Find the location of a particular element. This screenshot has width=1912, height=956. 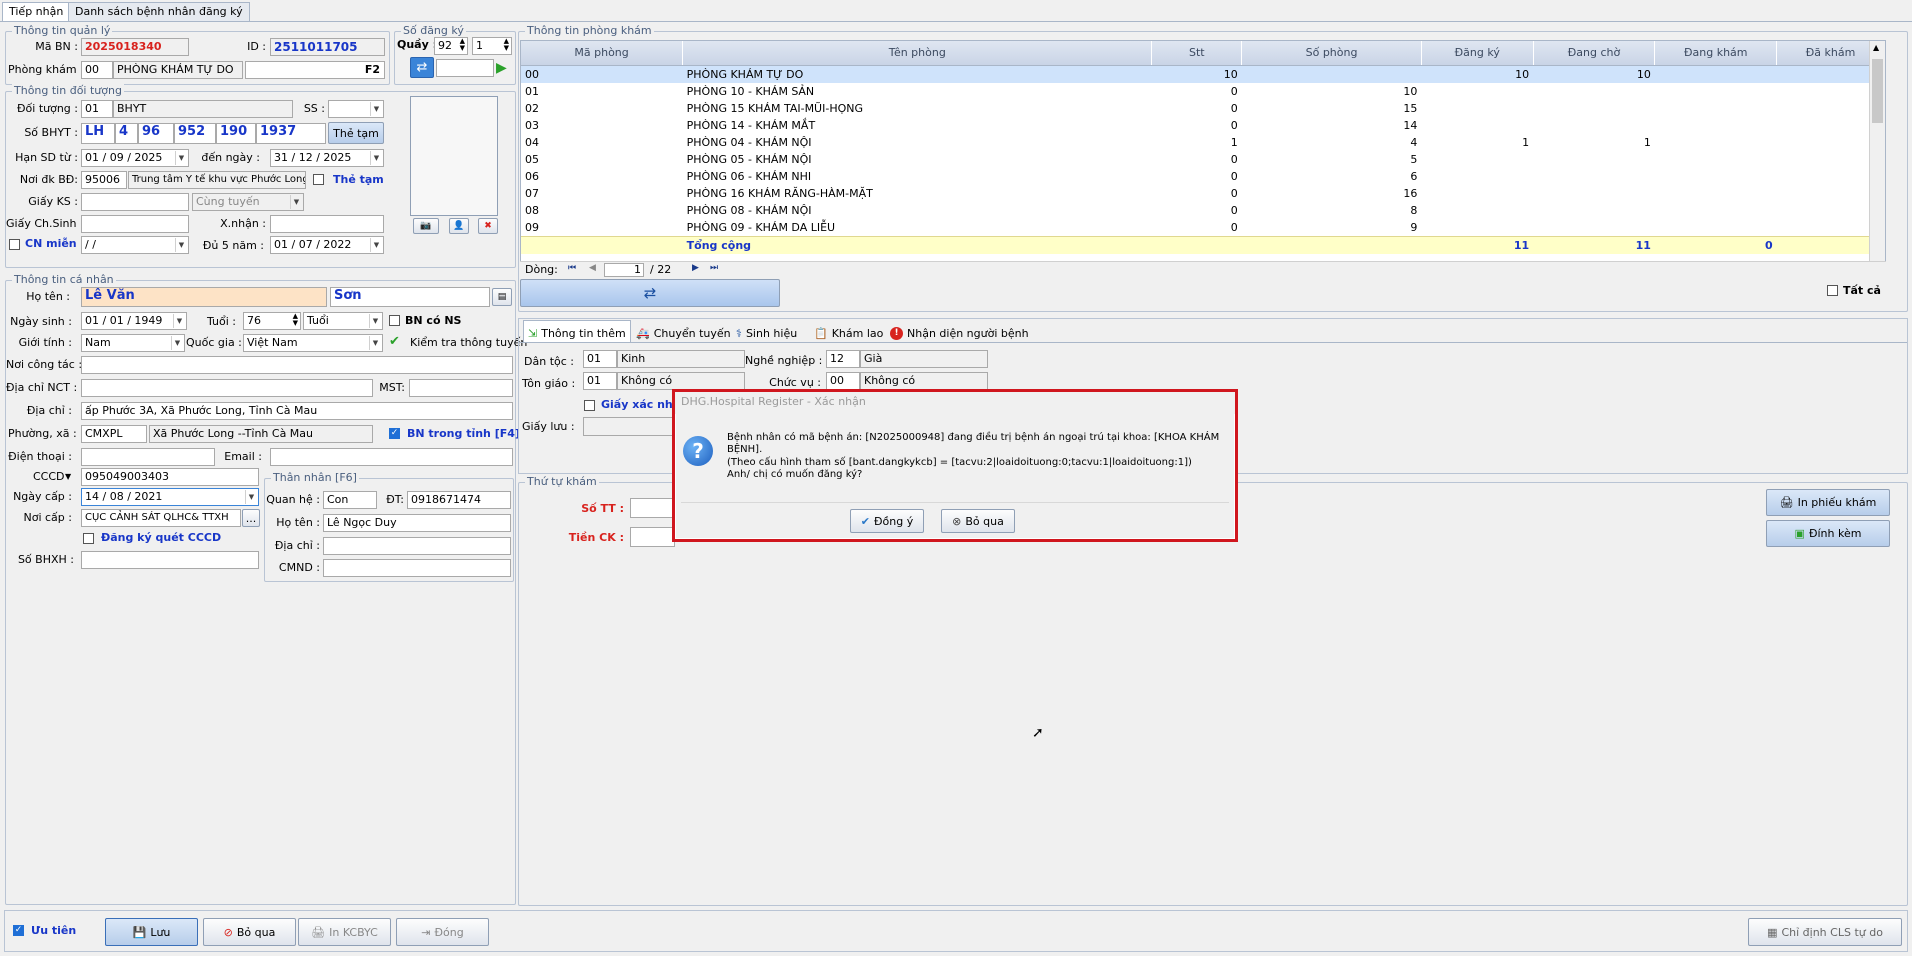

ton-giao-field: Không có is located at coordinates (681, 381).